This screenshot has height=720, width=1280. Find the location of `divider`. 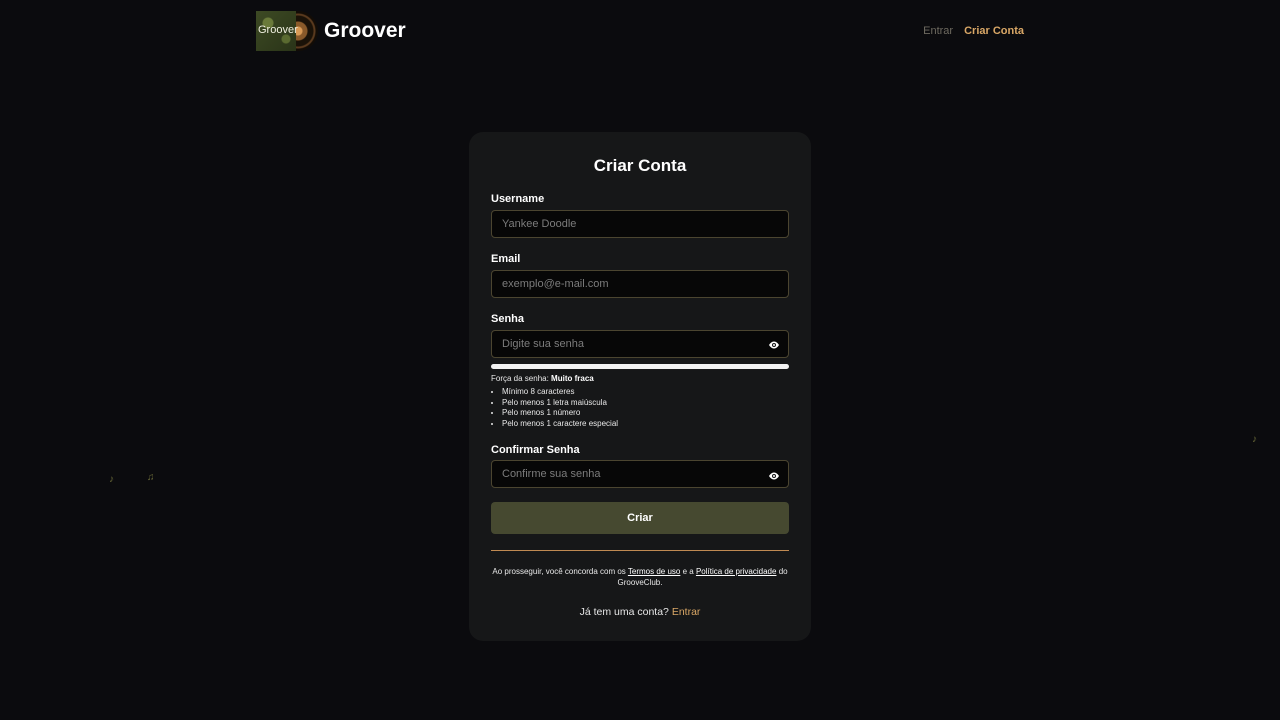

divider is located at coordinates (640, 550).